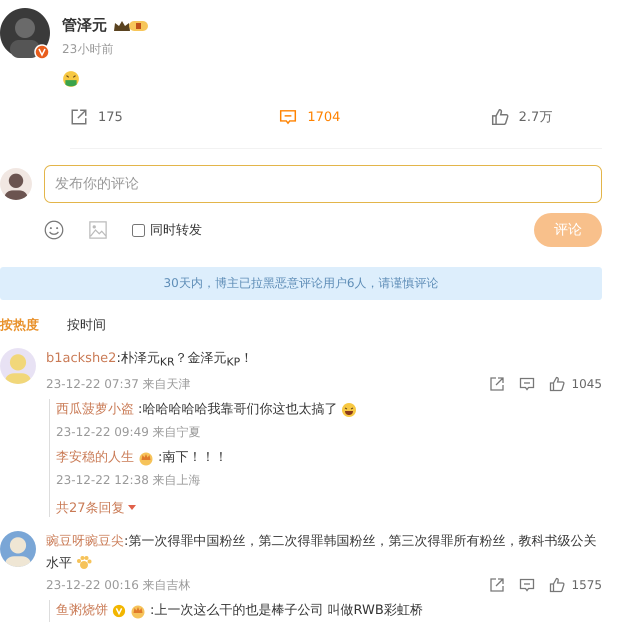  I want to click on emoji-icon, so click(54, 230).